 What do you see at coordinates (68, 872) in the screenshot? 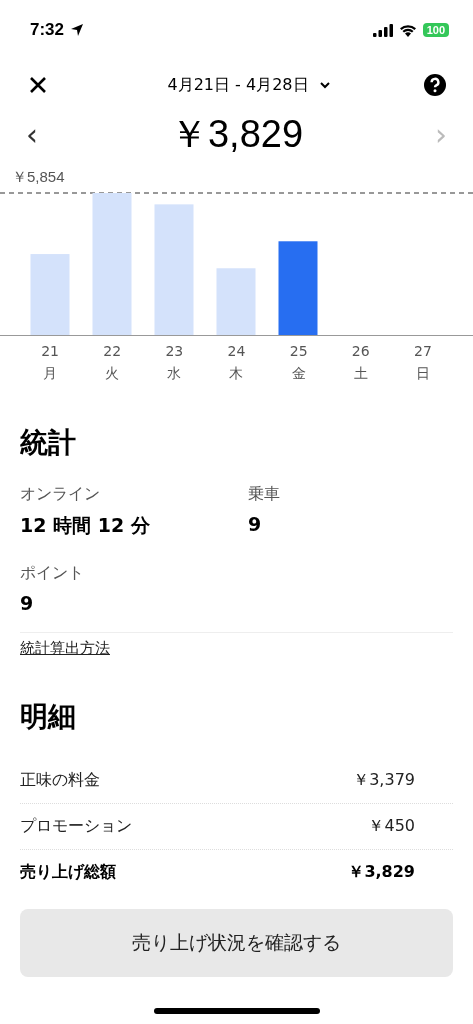
I see `breakdown-label: 売り上げ総額` at bounding box center [68, 872].